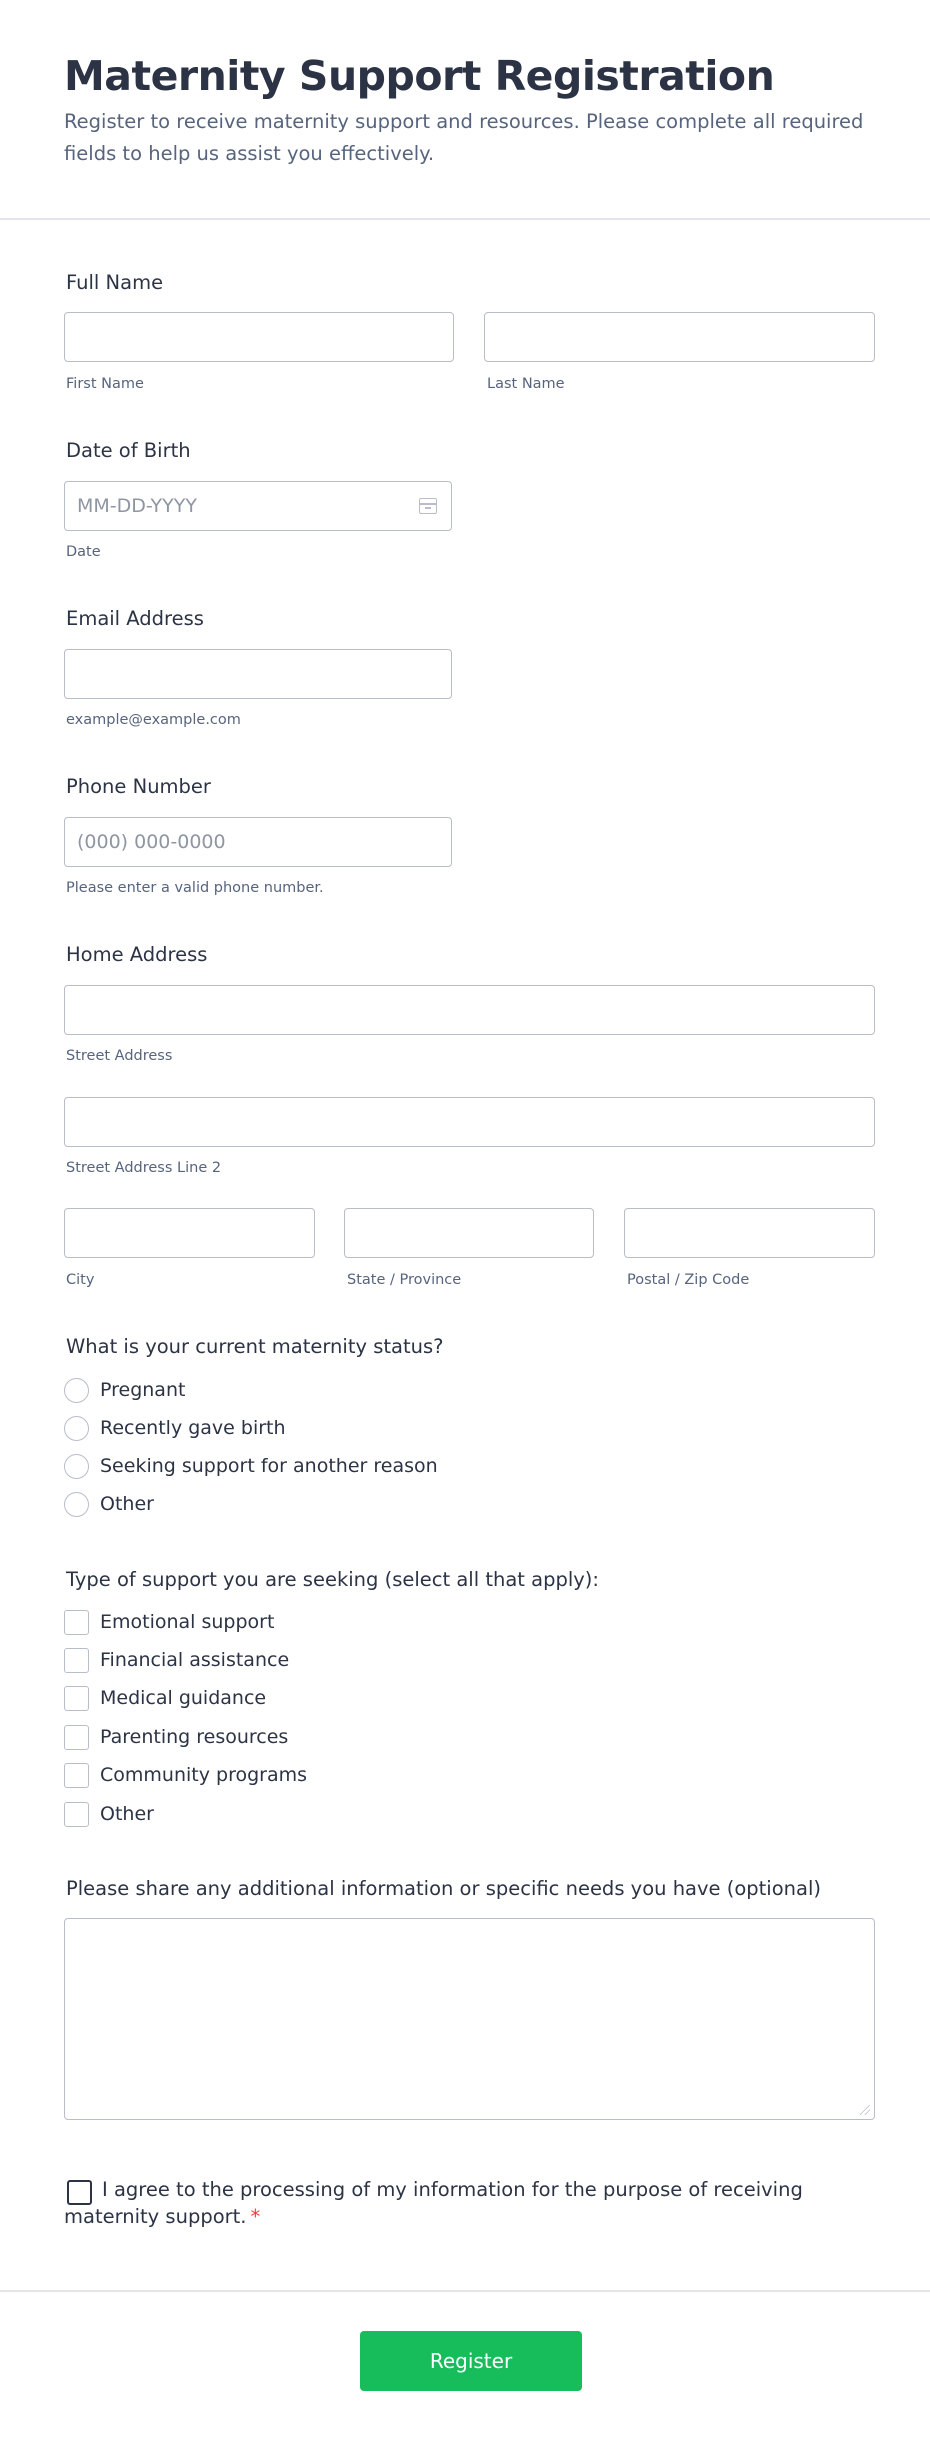 Image resolution: width=930 pixels, height=2438 pixels. What do you see at coordinates (258, 674) in the screenshot?
I see `email-input` at bounding box center [258, 674].